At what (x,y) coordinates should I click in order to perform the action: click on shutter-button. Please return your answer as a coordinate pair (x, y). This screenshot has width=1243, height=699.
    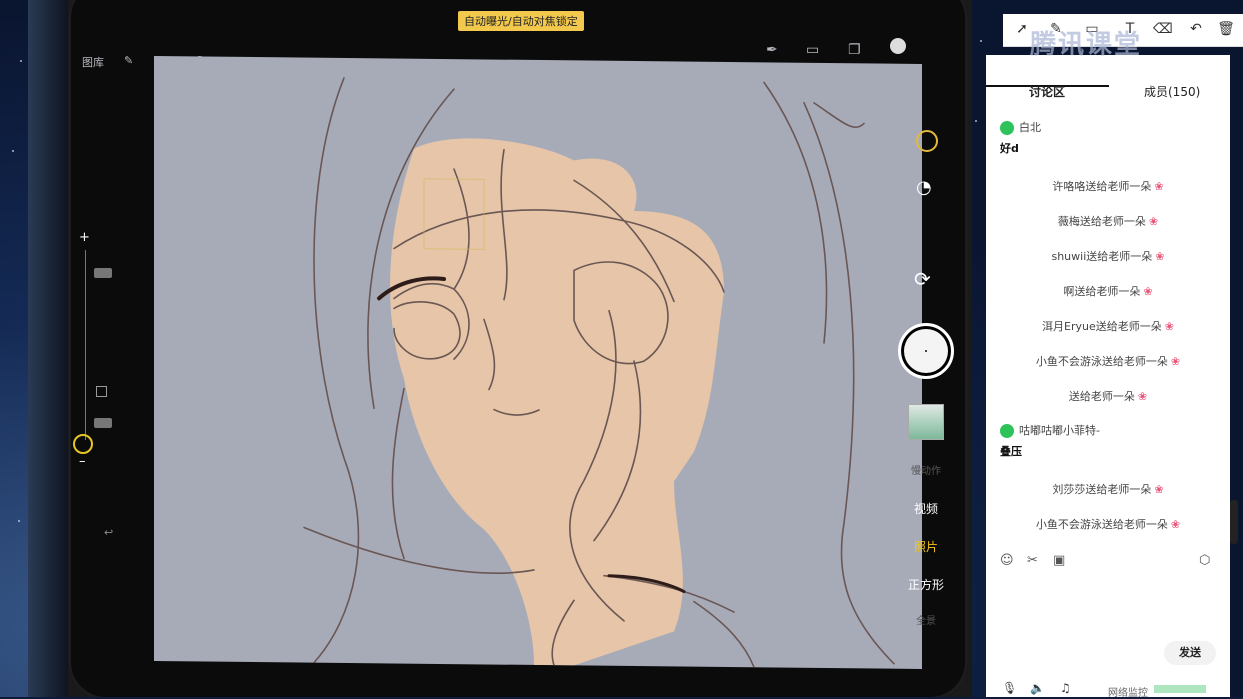
    Looking at the image, I should click on (926, 351).